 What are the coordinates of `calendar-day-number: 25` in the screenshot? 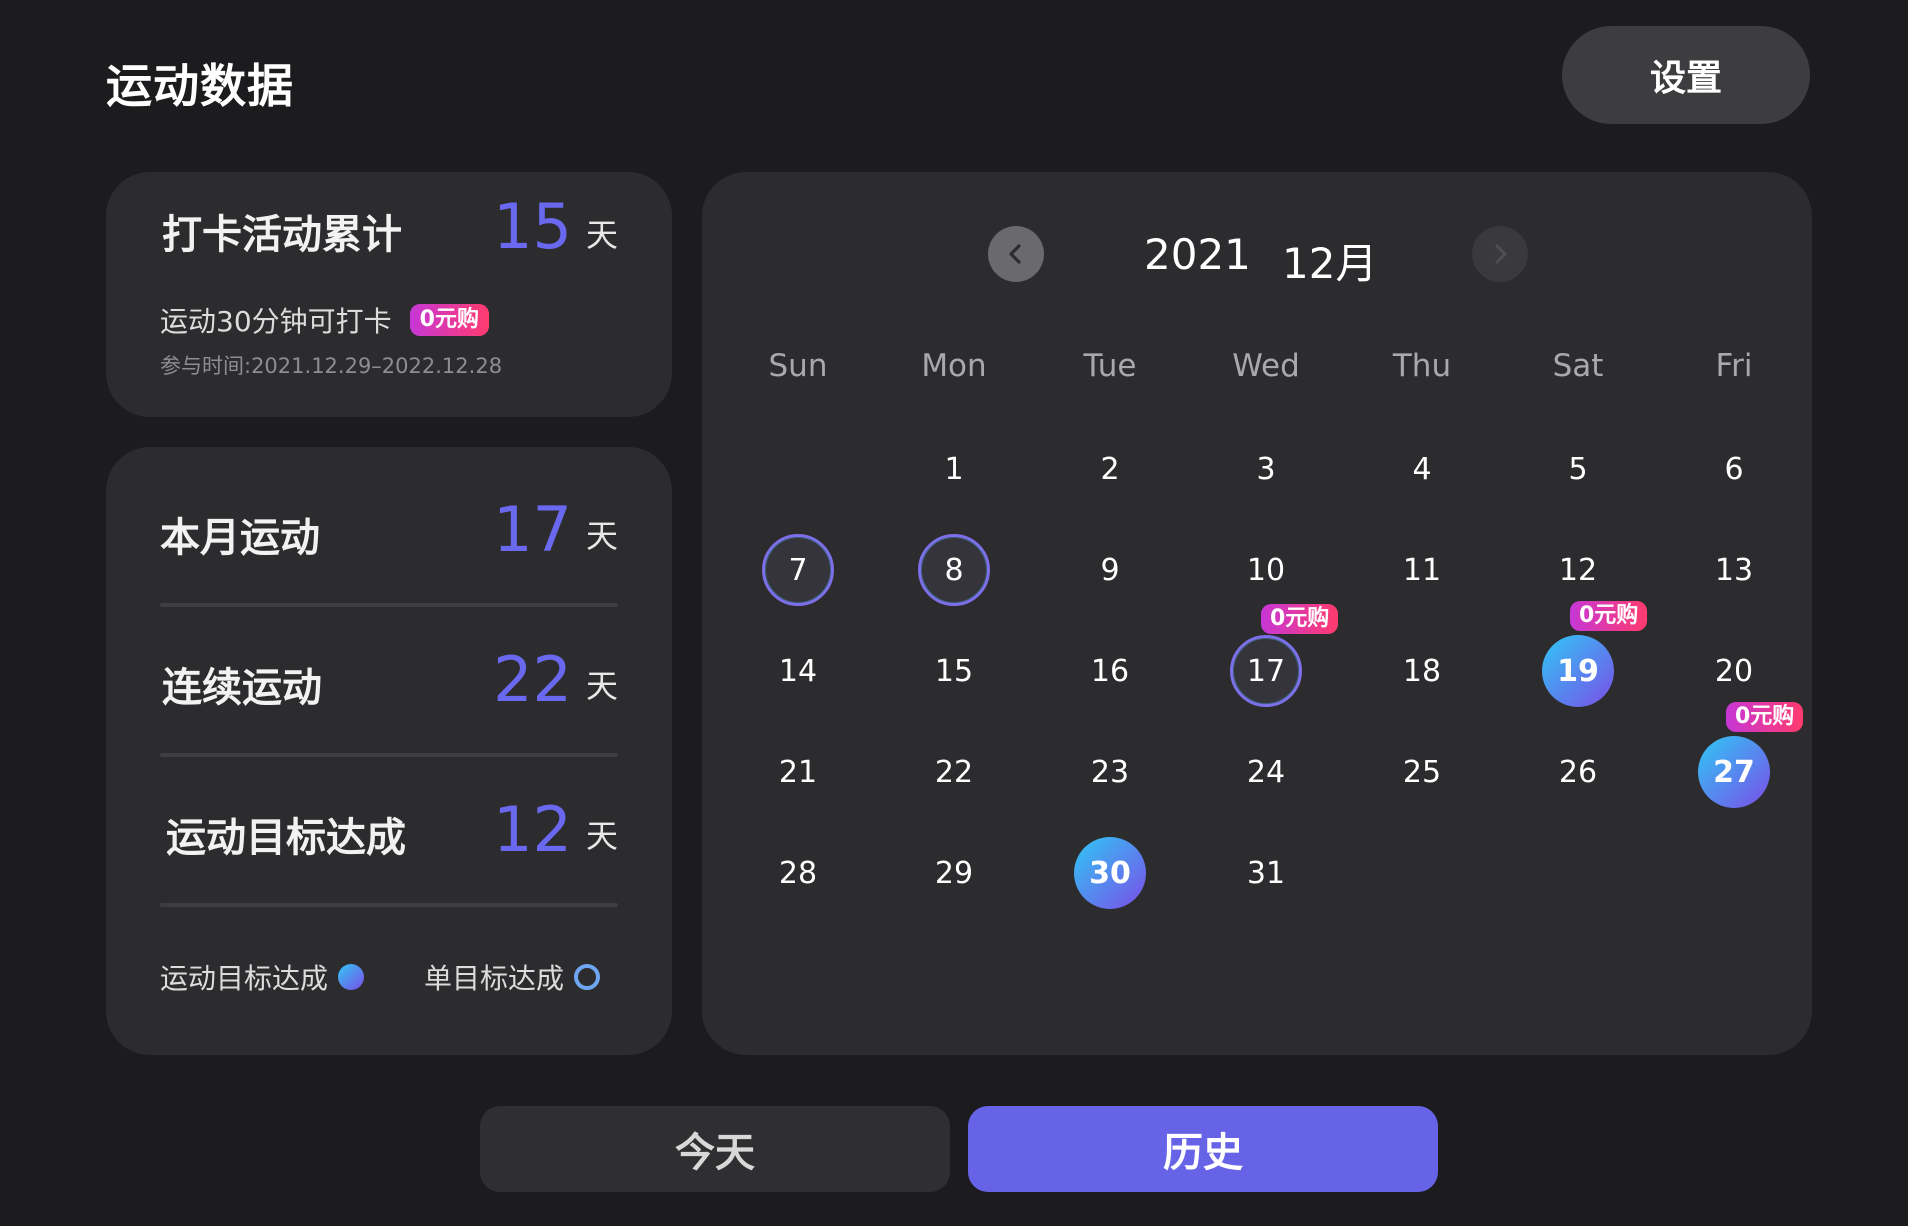 It's located at (1422, 772).